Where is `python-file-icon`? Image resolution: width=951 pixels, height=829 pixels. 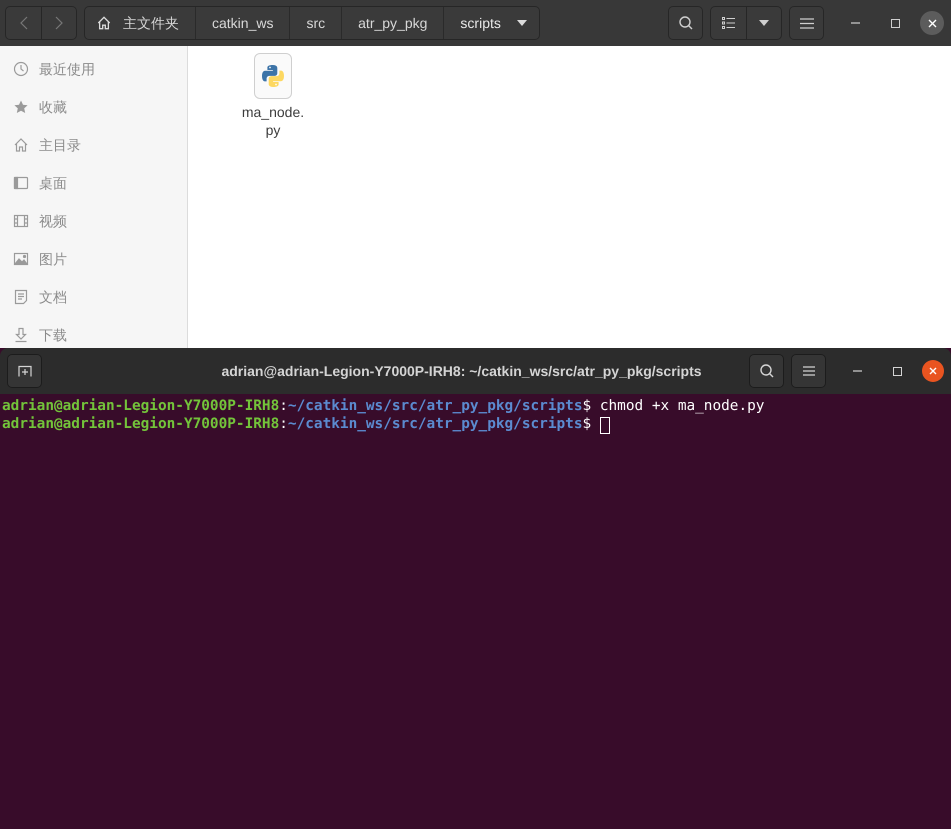 python-file-icon is located at coordinates (273, 76).